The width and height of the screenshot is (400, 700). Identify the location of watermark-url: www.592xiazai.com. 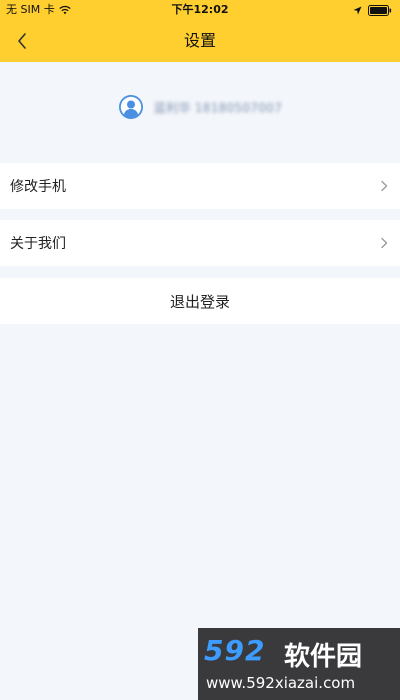
(281, 683).